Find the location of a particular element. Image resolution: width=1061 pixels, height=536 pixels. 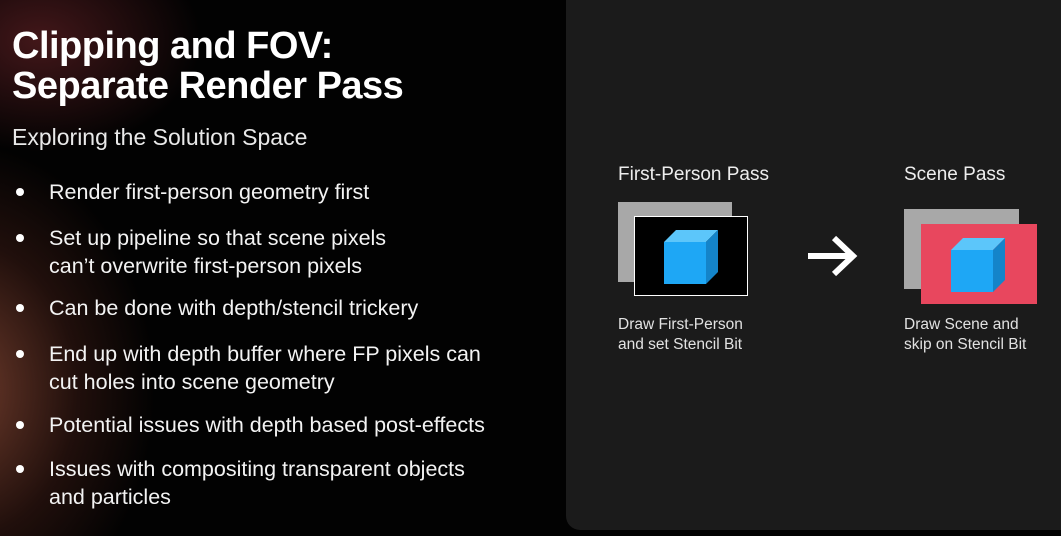

slide-title: Clipping and FOV: Separate Render Pass is located at coordinates (208, 66).